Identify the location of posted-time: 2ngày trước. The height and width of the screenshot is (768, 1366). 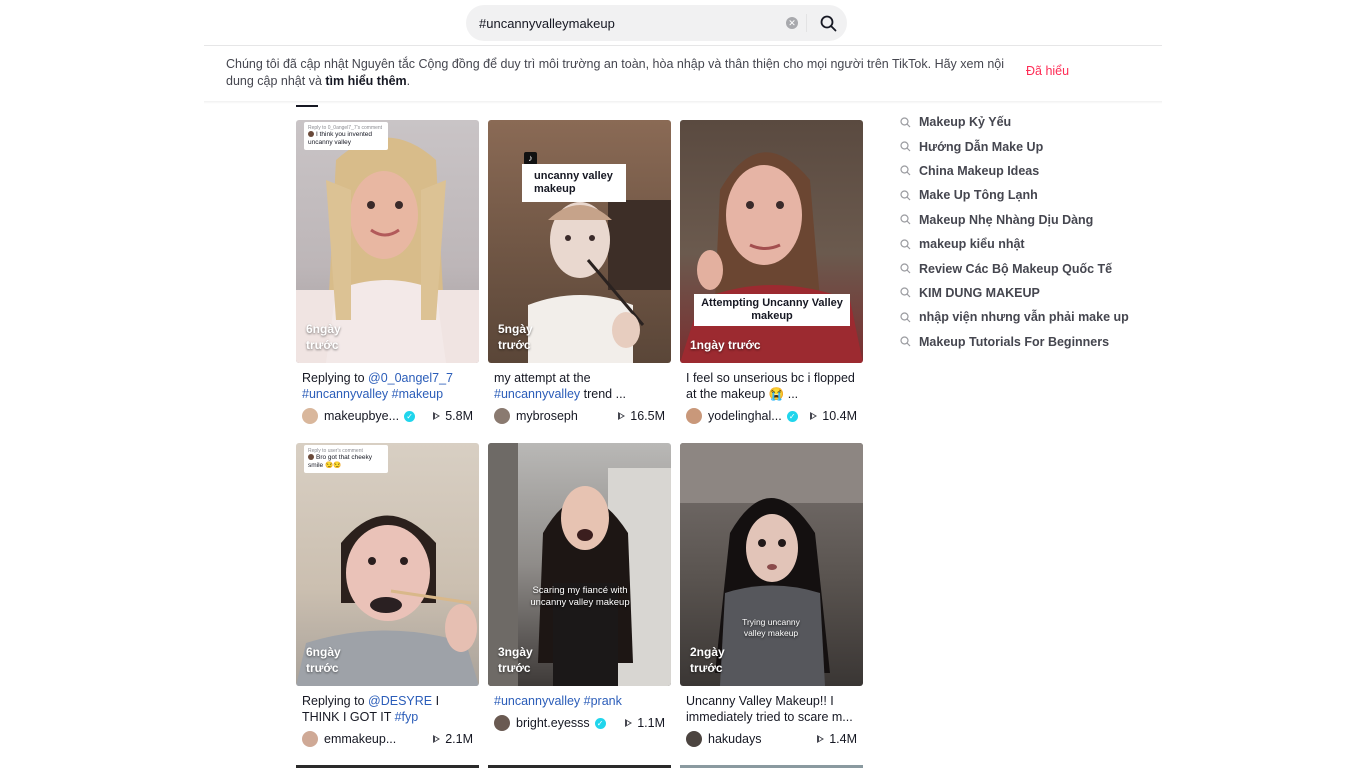
(707, 660).